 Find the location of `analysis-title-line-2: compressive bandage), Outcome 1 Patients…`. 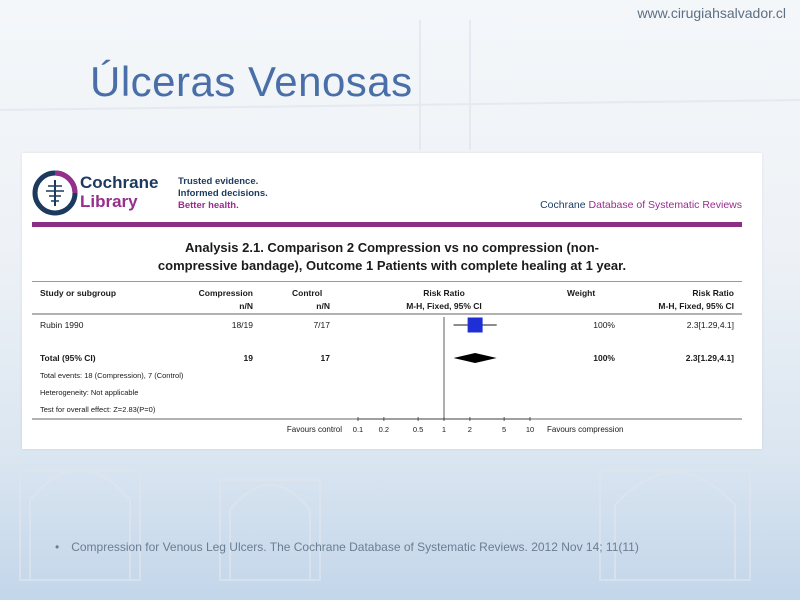

analysis-title-line-2: compressive bandage), Outcome 1 Patients… is located at coordinates (392, 265).